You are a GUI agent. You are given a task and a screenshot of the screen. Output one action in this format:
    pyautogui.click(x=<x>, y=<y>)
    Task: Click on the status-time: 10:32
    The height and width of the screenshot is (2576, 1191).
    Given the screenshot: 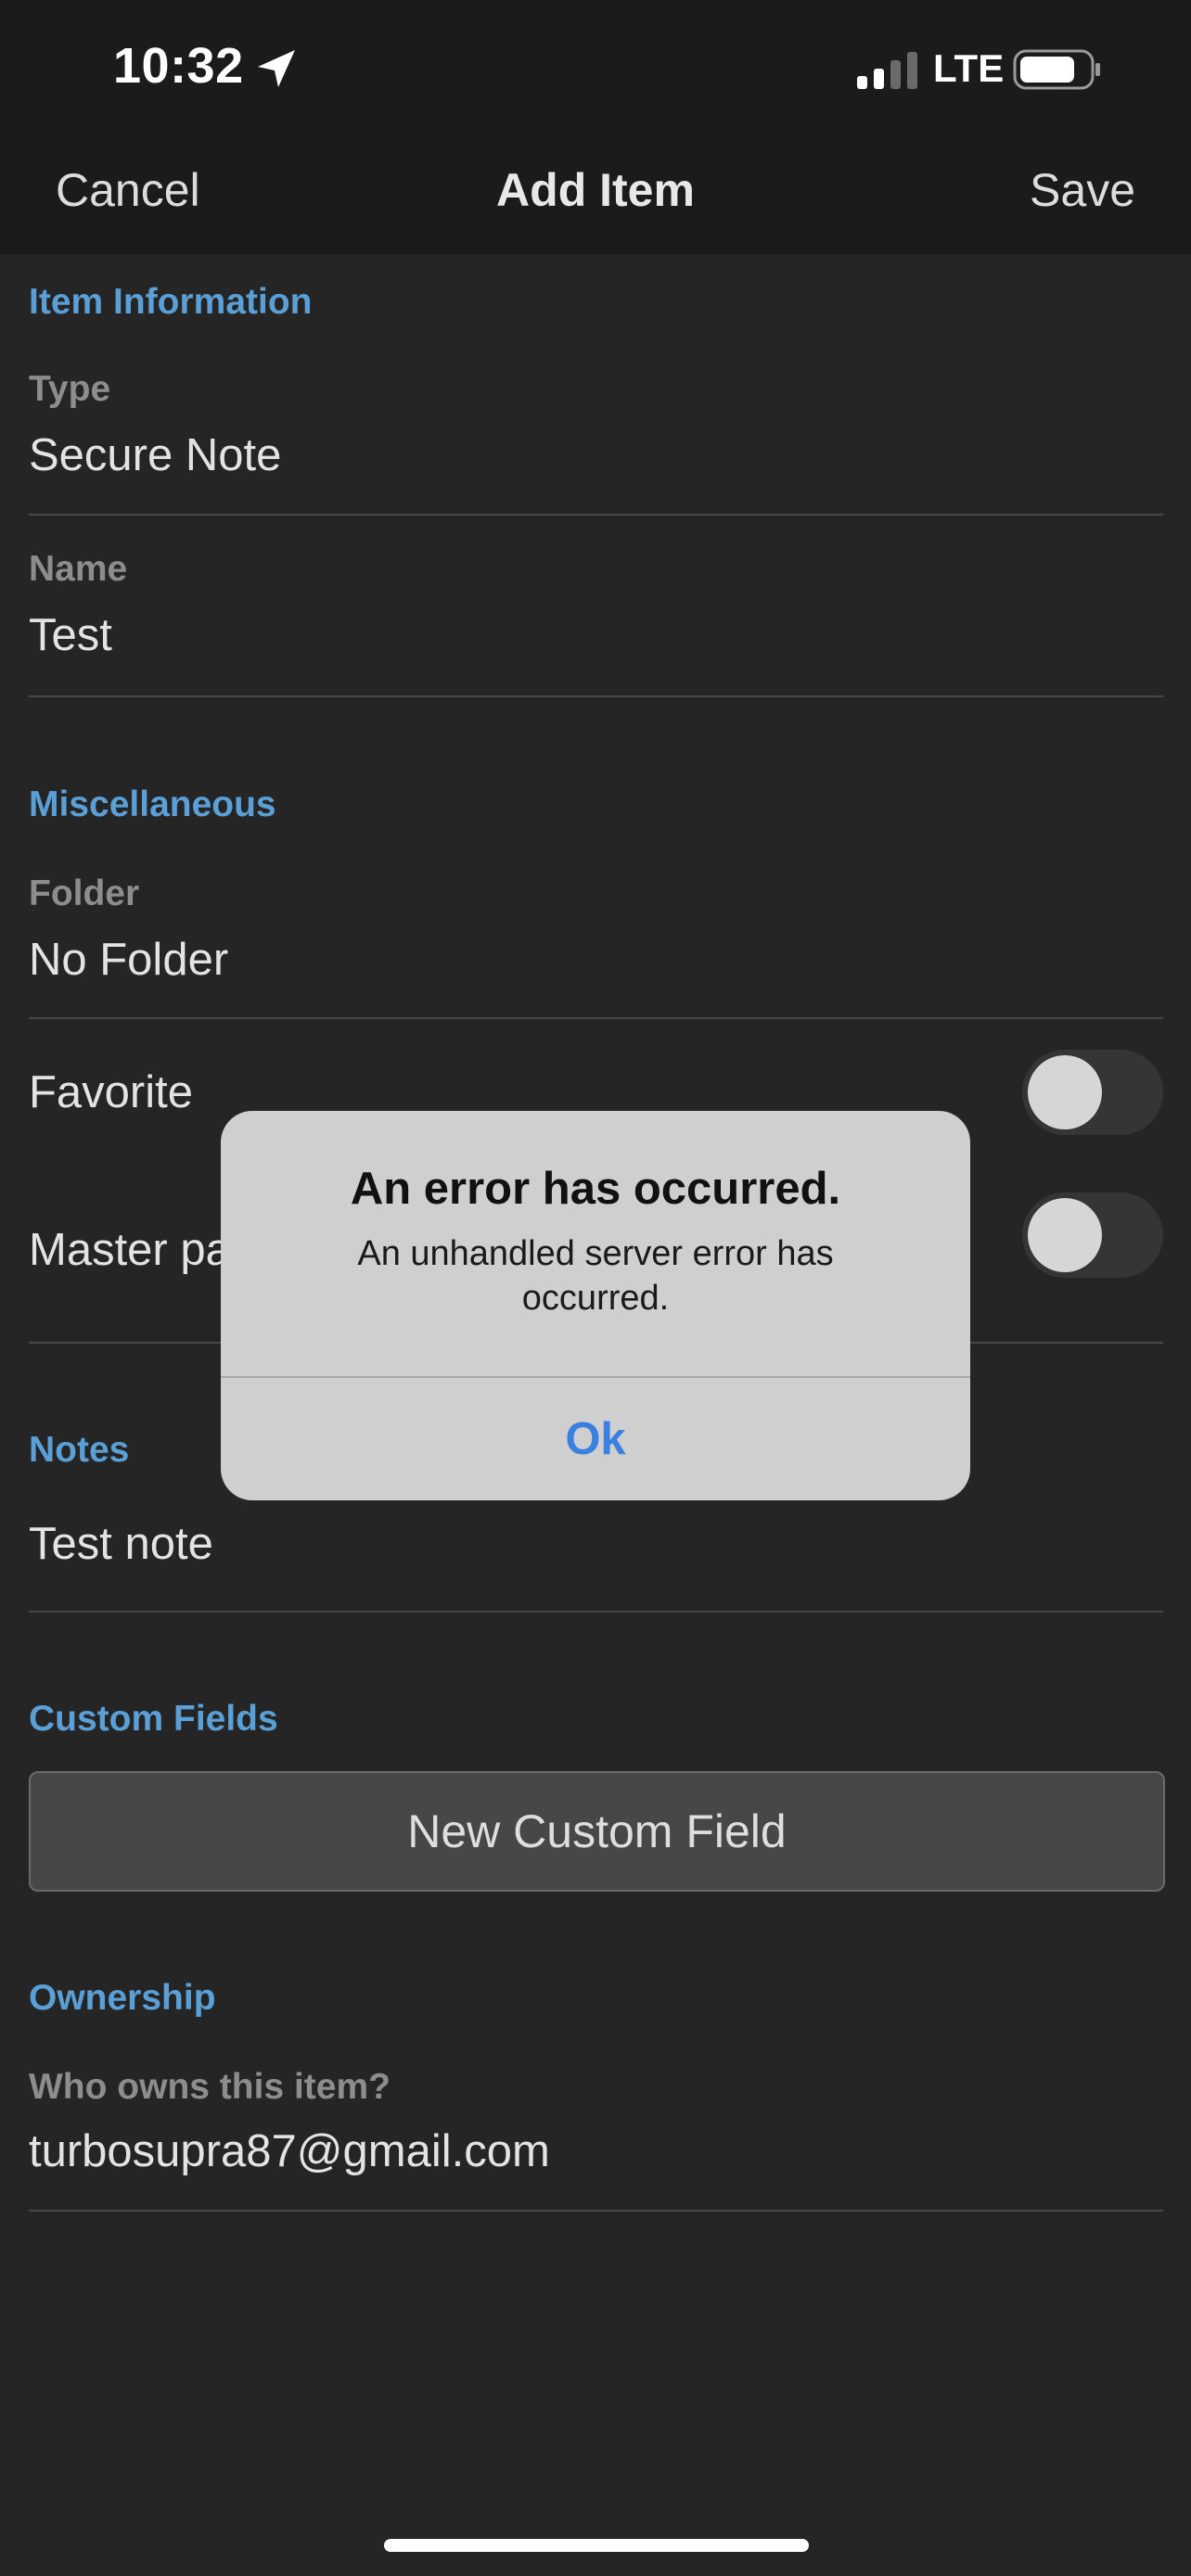 What is the action you would take?
    pyautogui.click(x=178, y=66)
    